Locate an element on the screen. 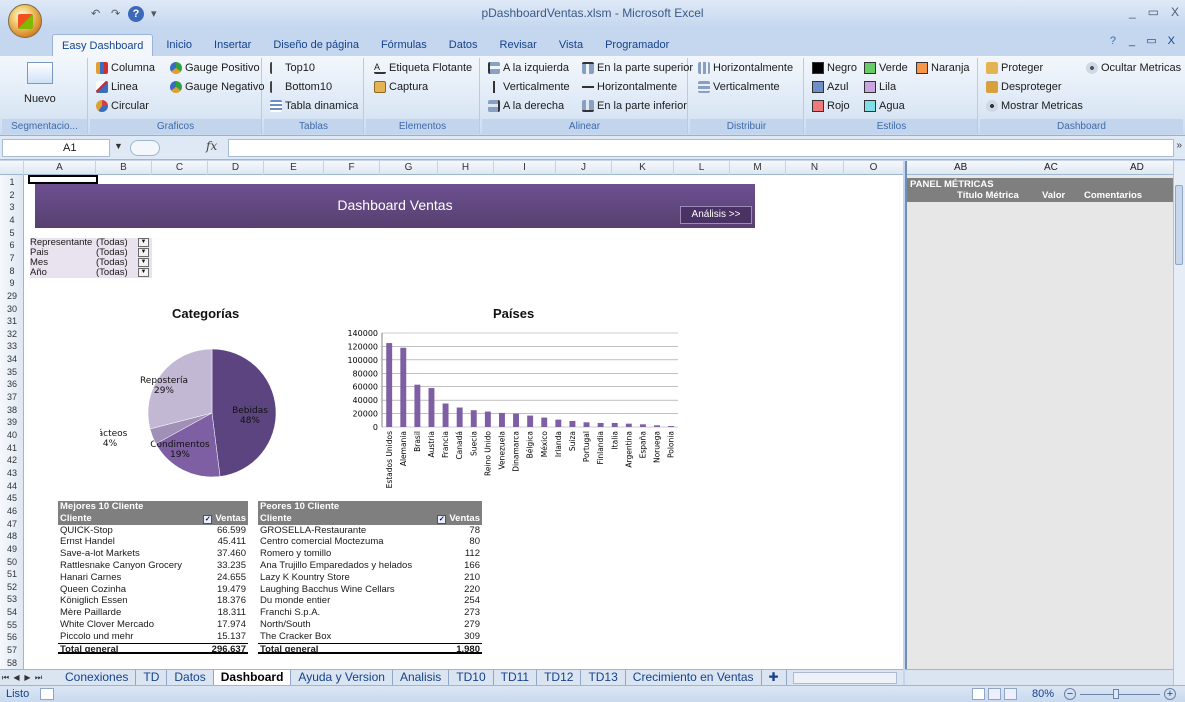 The image size is (1185, 702). row-header: 8 is located at coordinates (12, 271).